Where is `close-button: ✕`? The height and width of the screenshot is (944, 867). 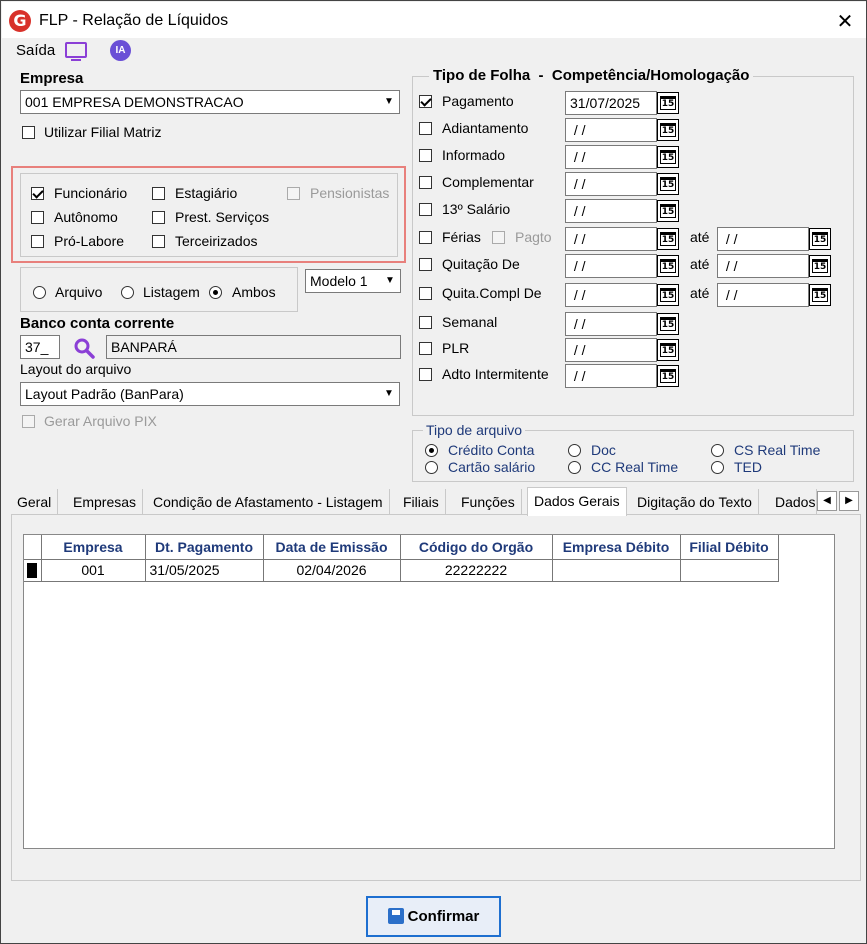
close-button: ✕ is located at coordinates (845, 21).